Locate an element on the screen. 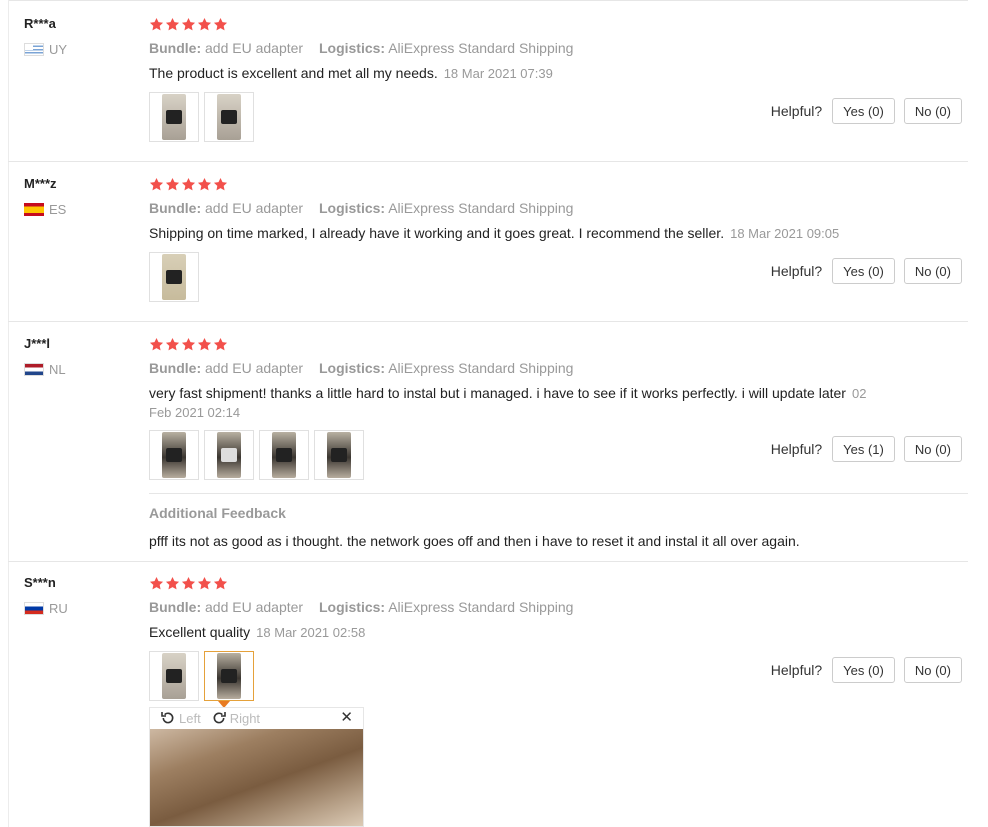  netherlands-flag-icon is located at coordinates (34, 369).